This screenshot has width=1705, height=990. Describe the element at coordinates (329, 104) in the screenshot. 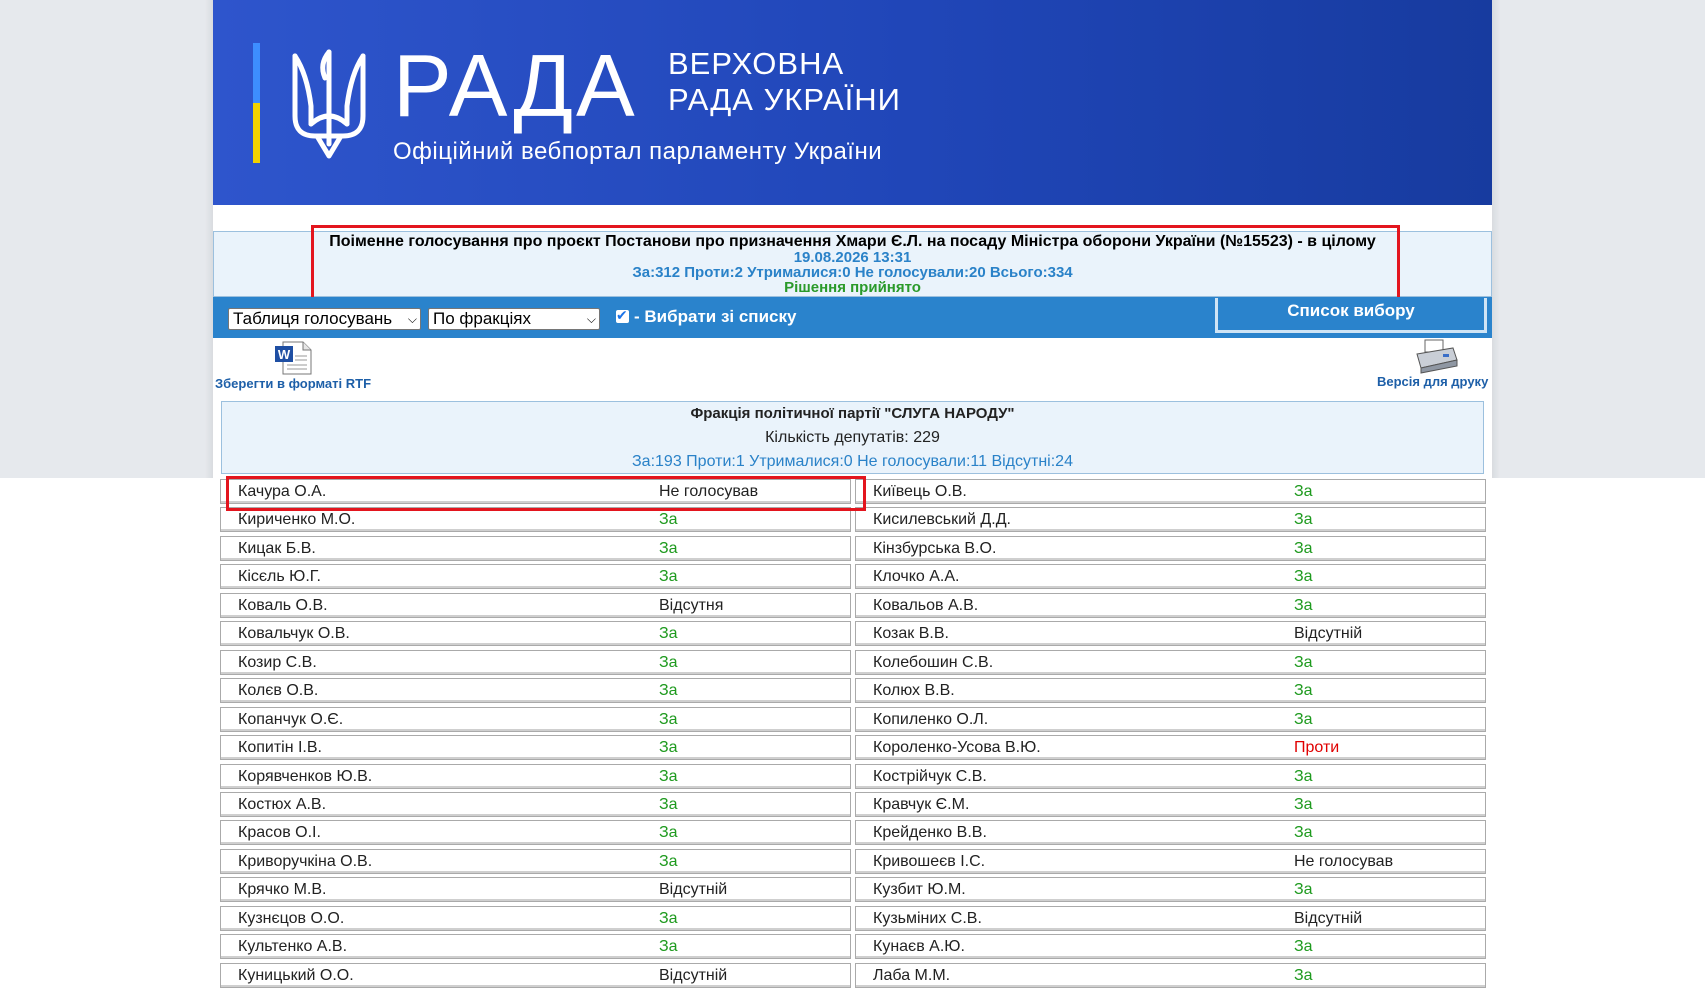

I see `trident-icon` at that location.